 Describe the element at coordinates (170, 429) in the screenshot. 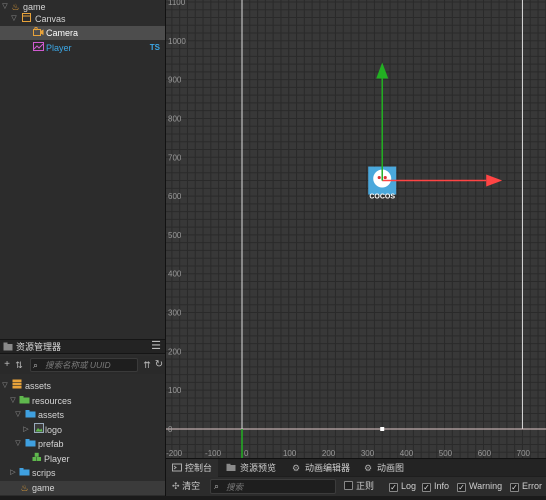

I see `y-axis-tick-label: 0` at that location.